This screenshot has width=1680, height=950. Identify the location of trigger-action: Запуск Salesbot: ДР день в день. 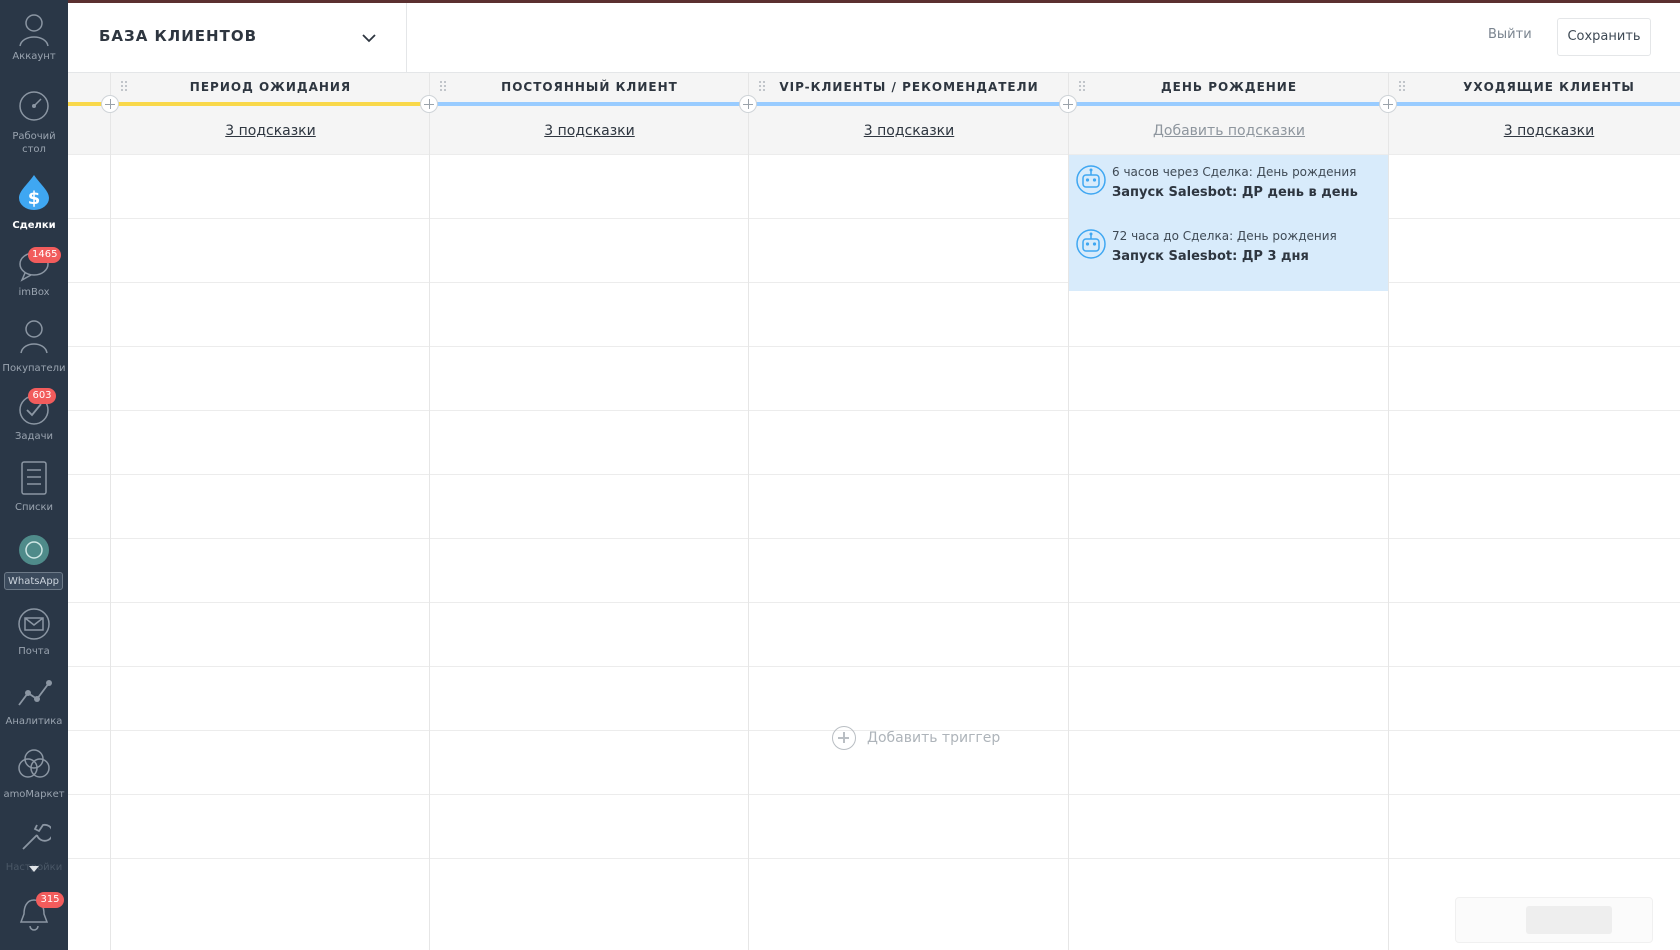
(1235, 192).